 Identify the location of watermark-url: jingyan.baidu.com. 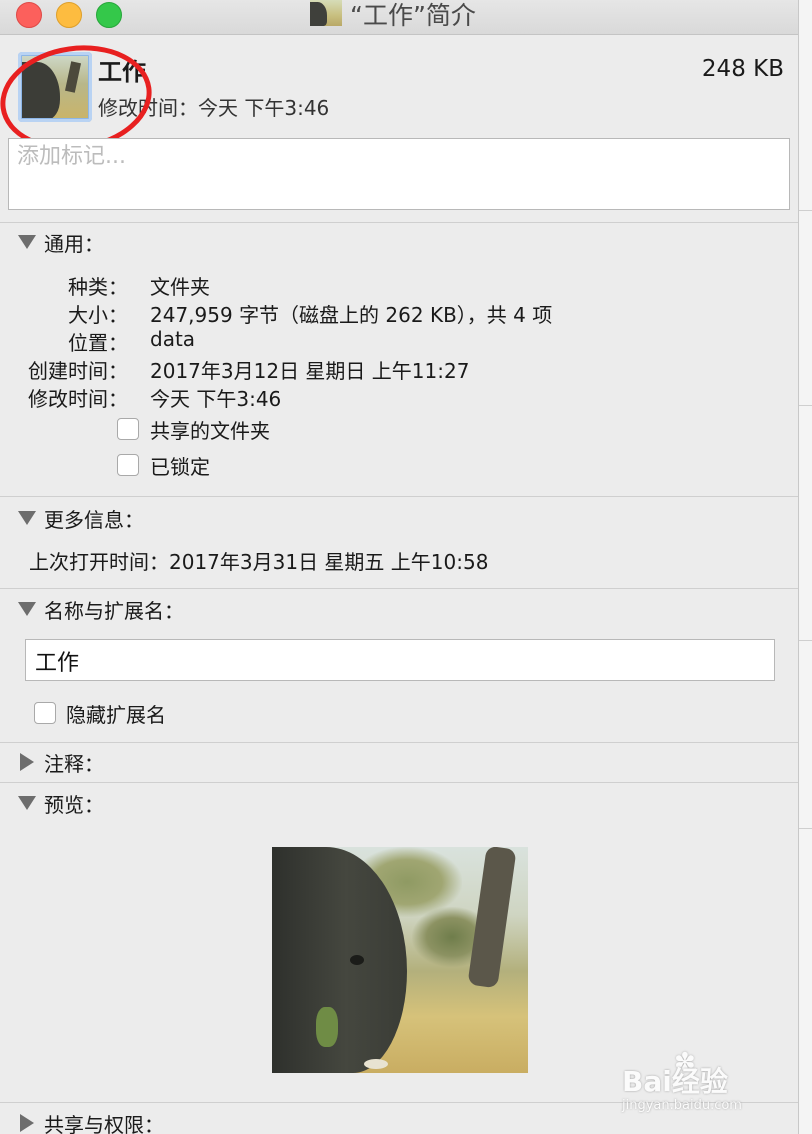
(682, 1105).